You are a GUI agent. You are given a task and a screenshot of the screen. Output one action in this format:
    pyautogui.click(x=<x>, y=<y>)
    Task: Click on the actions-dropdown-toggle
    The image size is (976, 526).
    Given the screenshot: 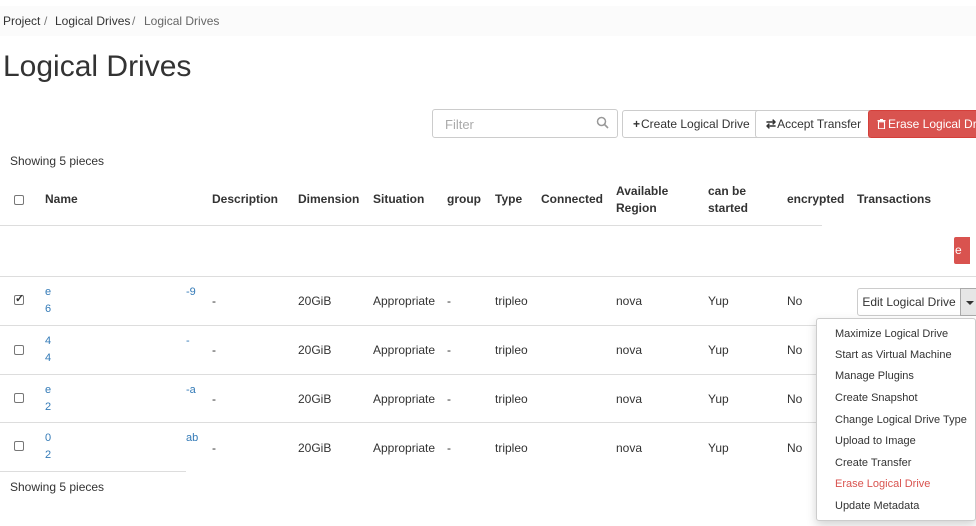 What is the action you would take?
    pyautogui.click(x=968, y=302)
    